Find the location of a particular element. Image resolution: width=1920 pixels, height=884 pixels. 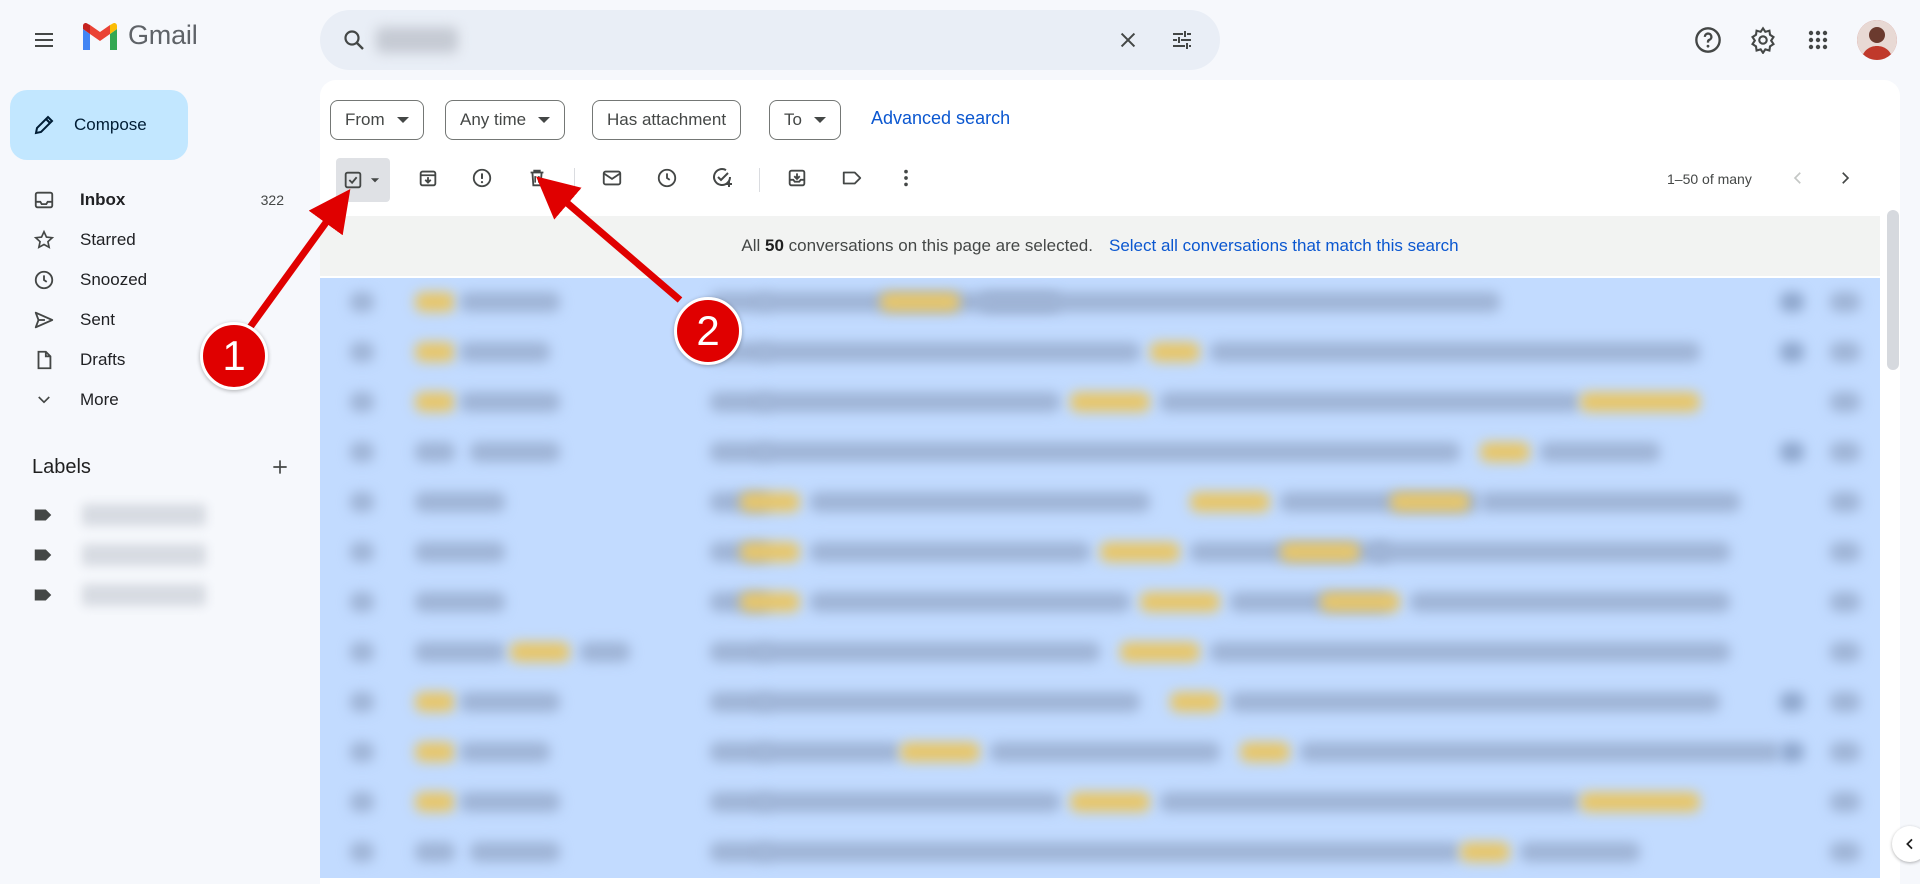

side-panel-toggle is located at coordinates (1906, 844).